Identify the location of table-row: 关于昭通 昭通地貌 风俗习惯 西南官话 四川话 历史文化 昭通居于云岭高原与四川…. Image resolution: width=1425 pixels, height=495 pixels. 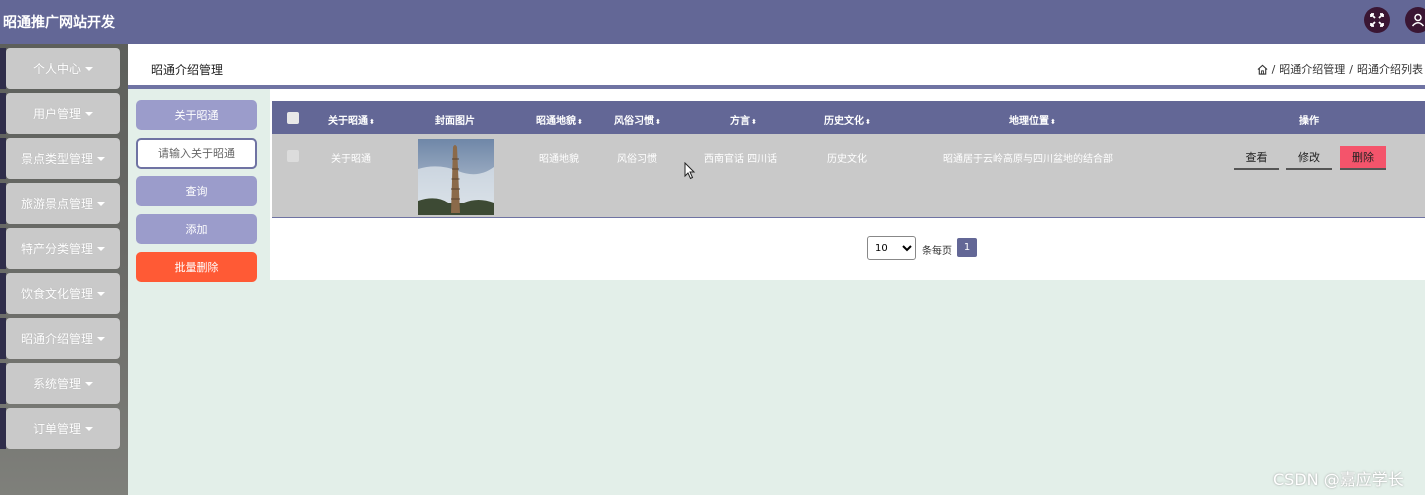
(848, 176).